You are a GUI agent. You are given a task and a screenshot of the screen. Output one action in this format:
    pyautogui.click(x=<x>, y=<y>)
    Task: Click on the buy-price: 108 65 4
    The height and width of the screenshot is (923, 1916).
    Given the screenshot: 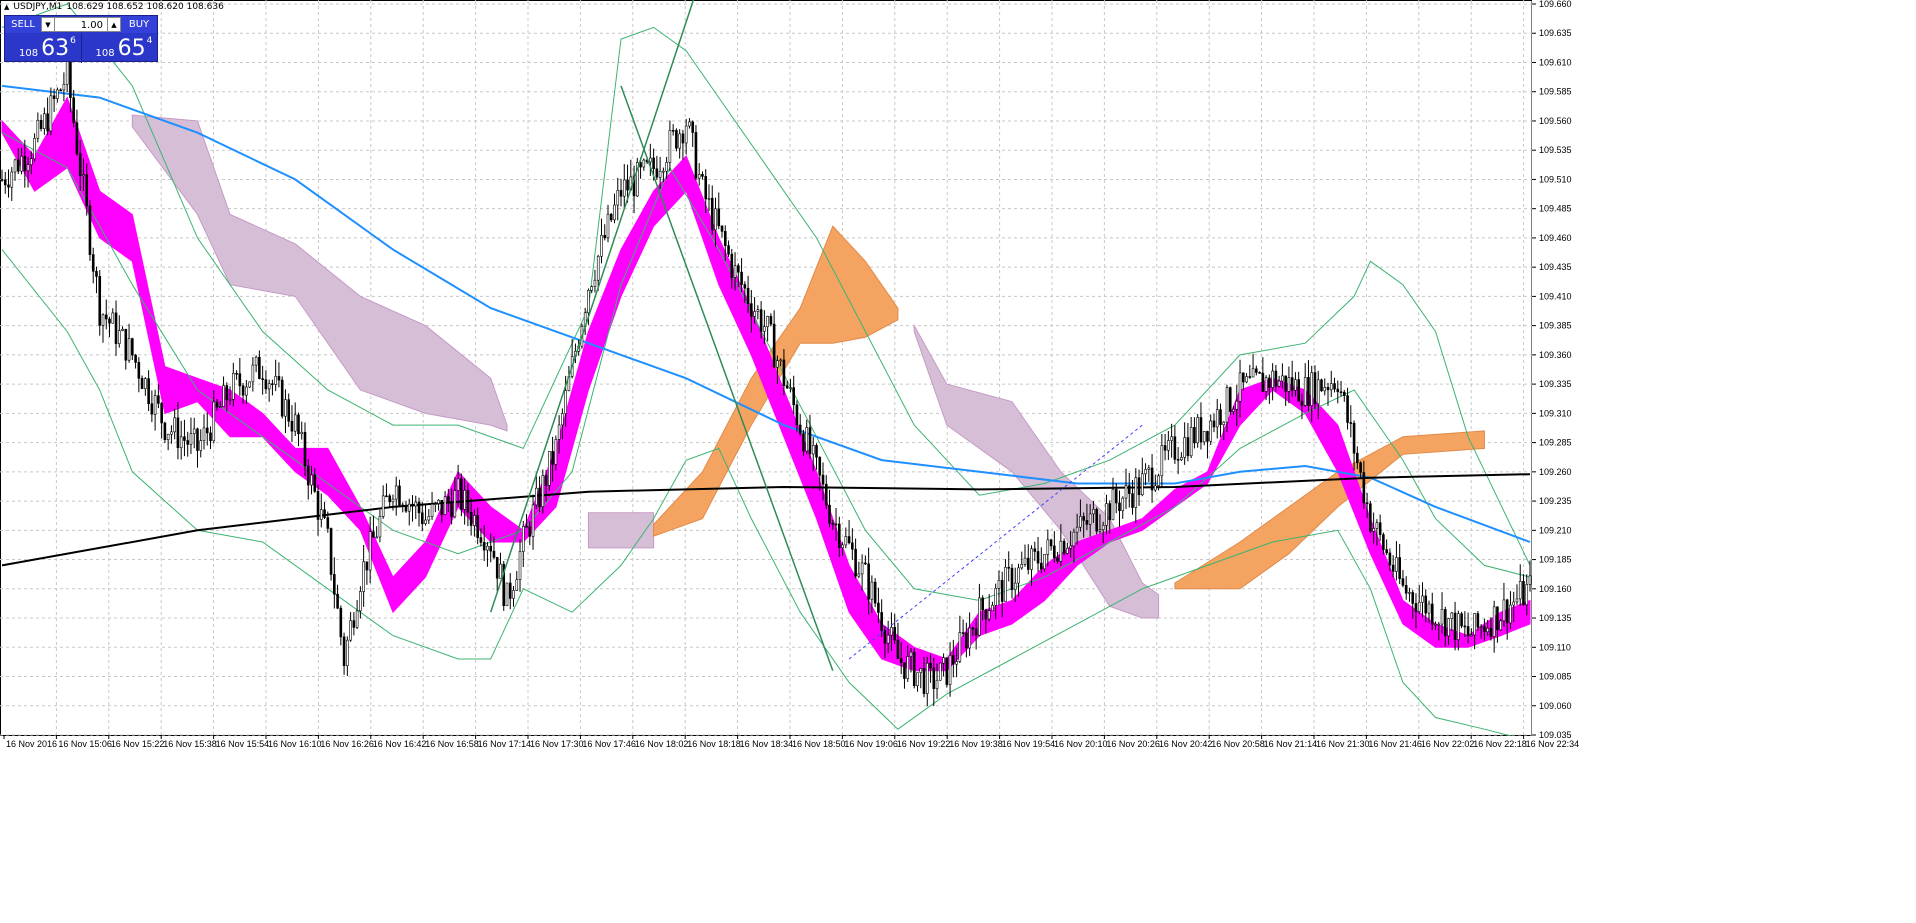 What is the action you would take?
    pyautogui.click(x=119, y=48)
    